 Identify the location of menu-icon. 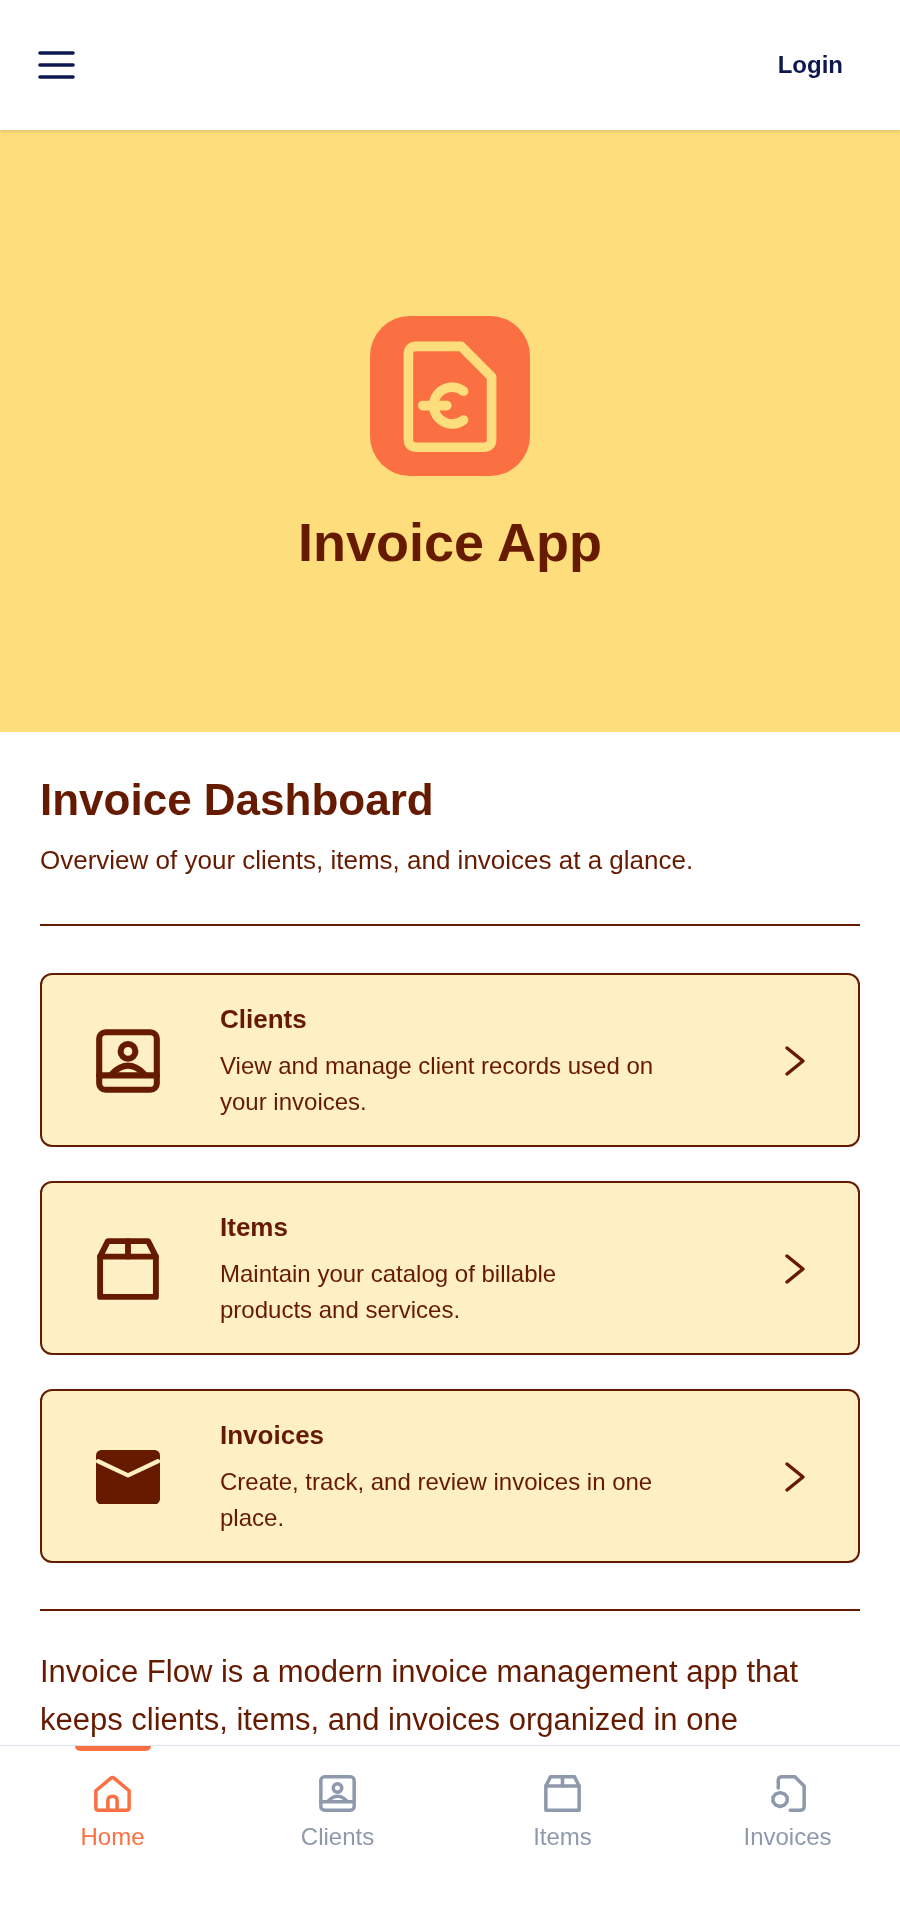
(56, 65).